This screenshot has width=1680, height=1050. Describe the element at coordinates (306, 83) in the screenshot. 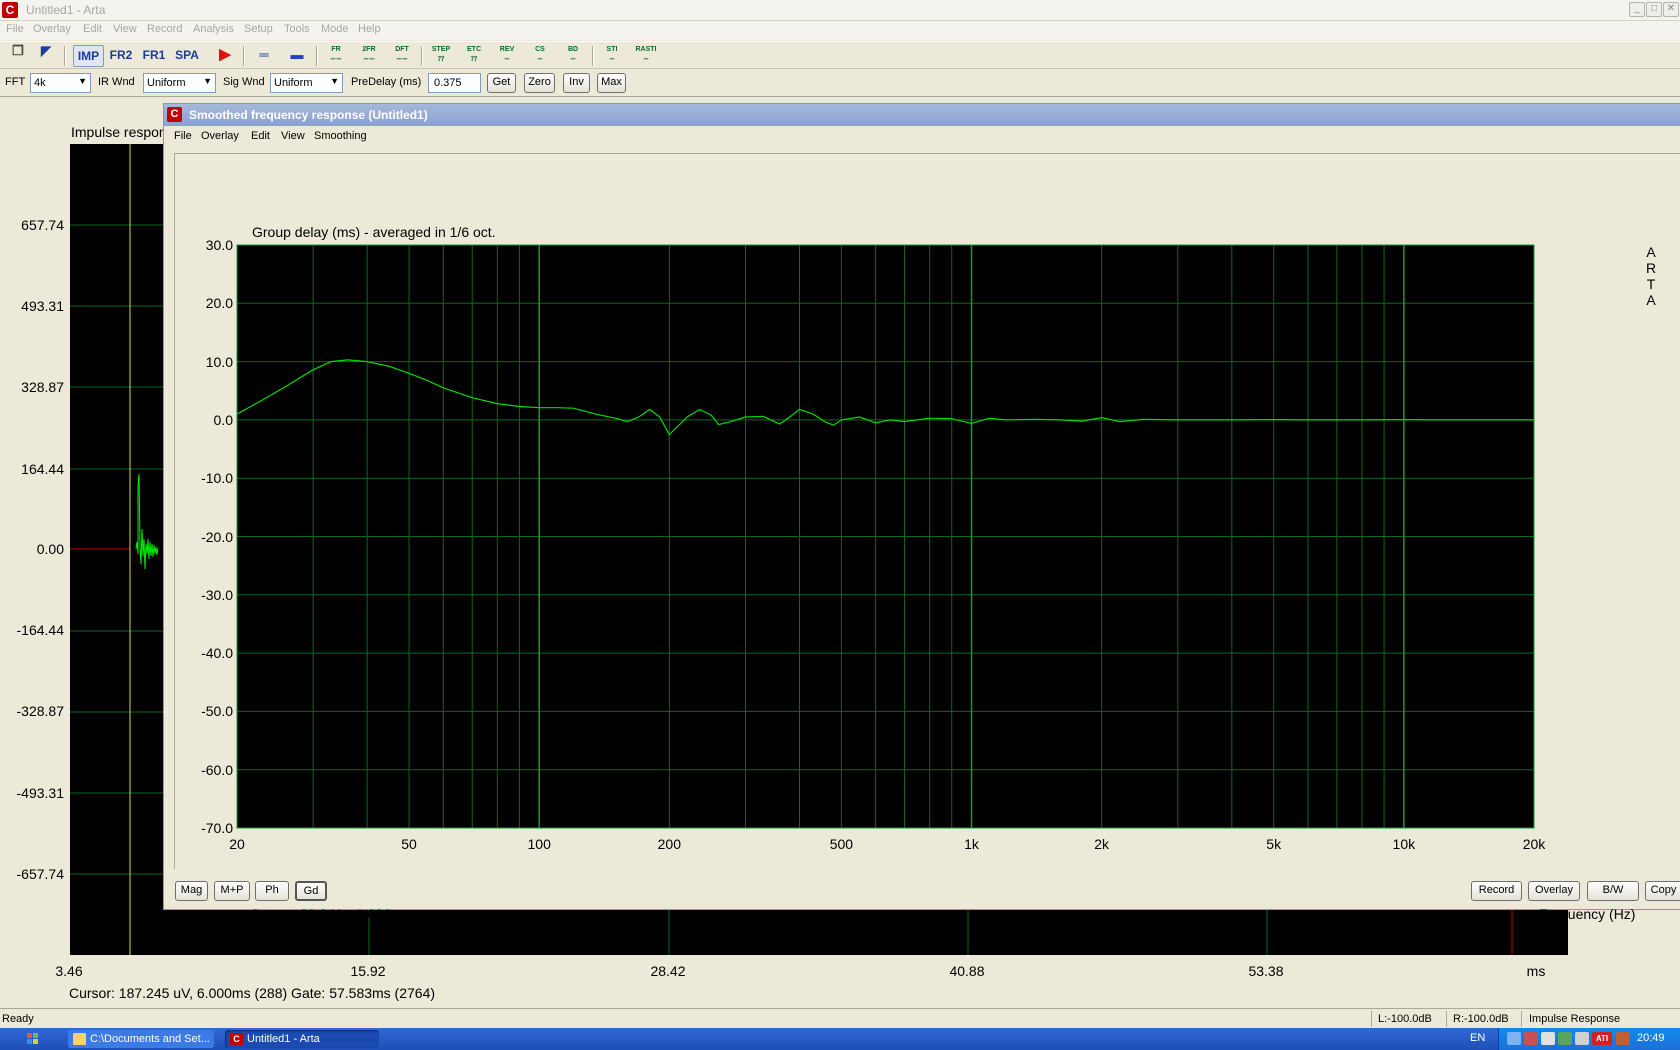

I see `sig-wnd-select: Uniform ▼` at that location.